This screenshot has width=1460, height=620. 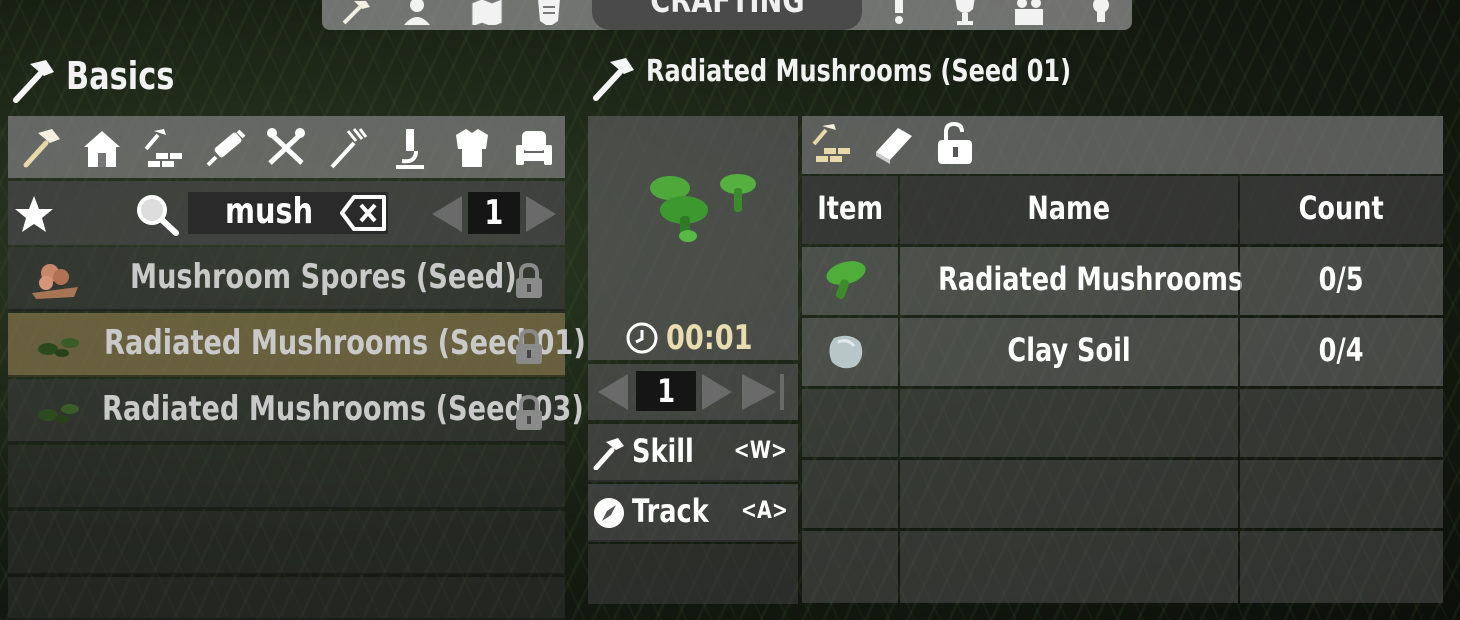 I want to click on top-nav-bar: CRAFTING, so click(x=727, y=15).